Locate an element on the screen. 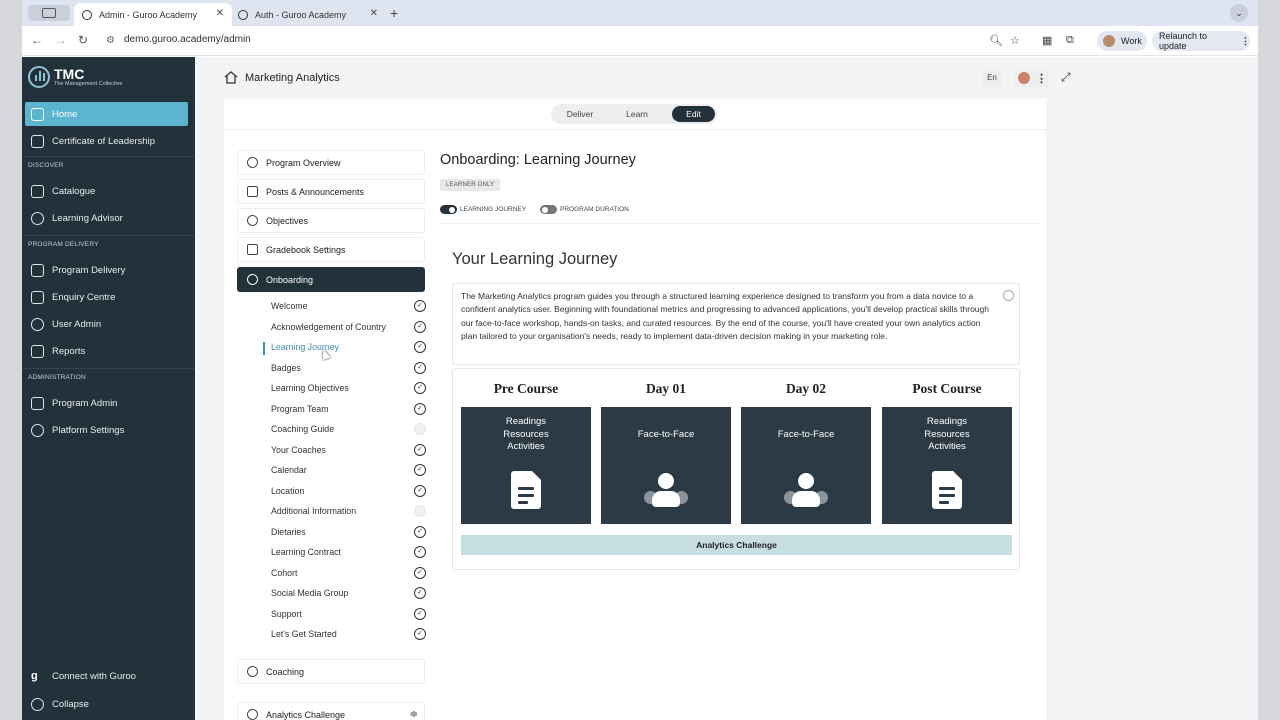 The image size is (1280, 720). zoom-icon: 🔍︎ is located at coordinates (996, 40).